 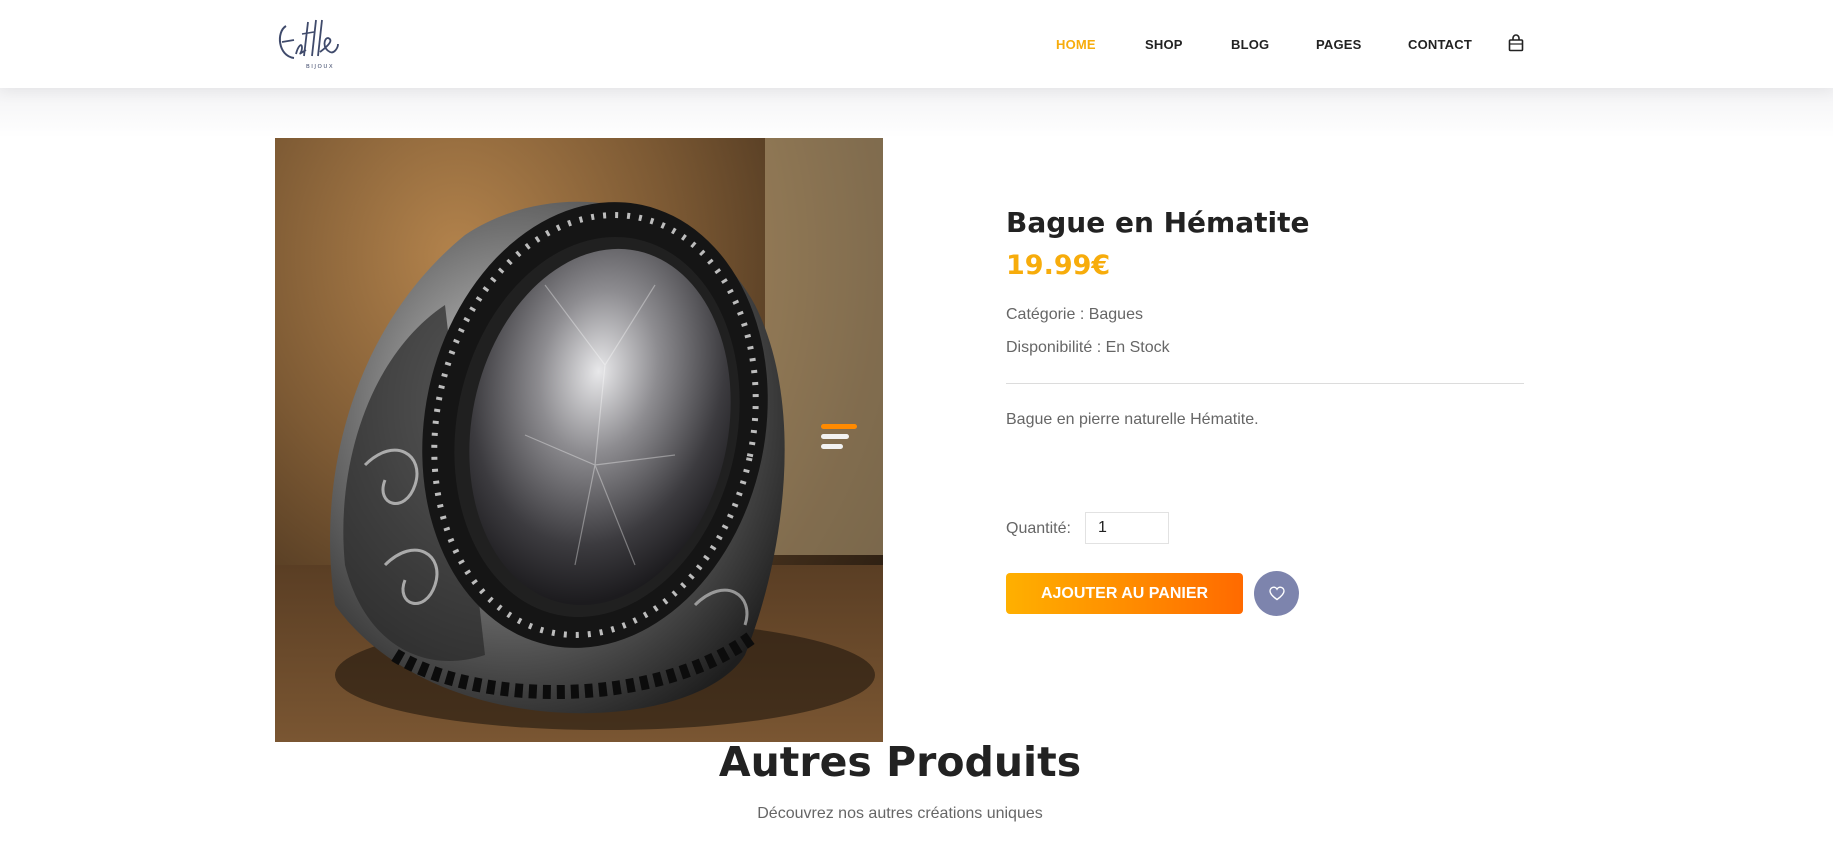 What do you see at coordinates (1265, 383) in the screenshot?
I see `details-divider` at bounding box center [1265, 383].